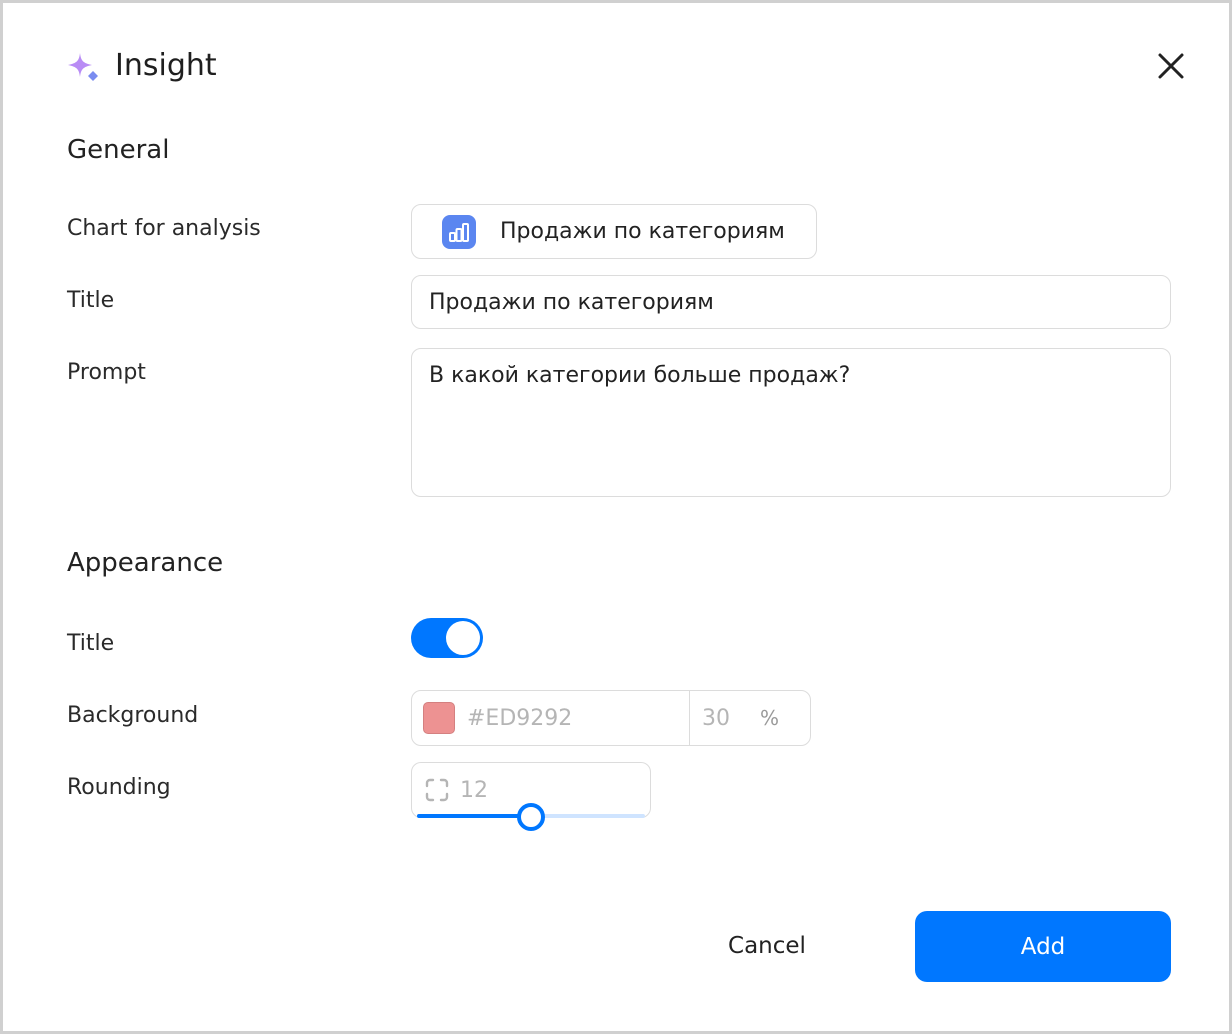 This screenshot has height=1034, width=1232. What do you see at coordinates (133, 715) in the screenshot?
I see `background-label: Background` at bounding box center [133, 715].